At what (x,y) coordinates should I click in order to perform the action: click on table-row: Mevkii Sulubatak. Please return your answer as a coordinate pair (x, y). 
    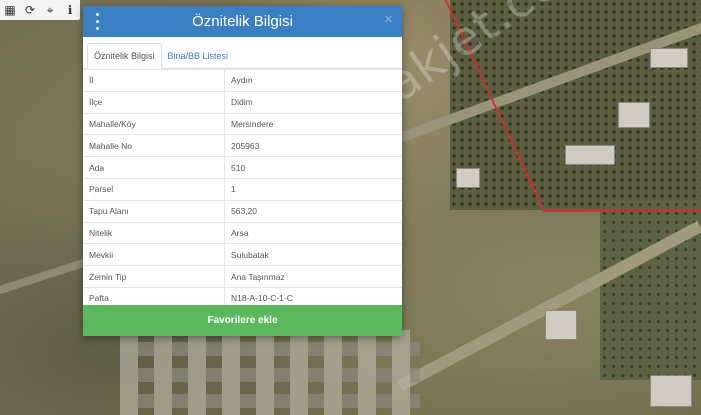
    Looking at the image, I should click on (242, 254).